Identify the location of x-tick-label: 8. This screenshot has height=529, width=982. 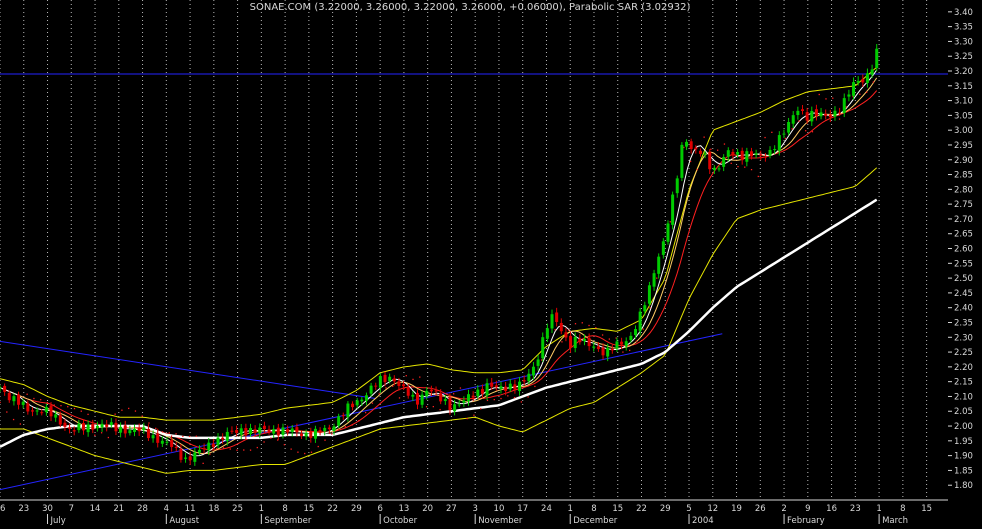
(284, 509).